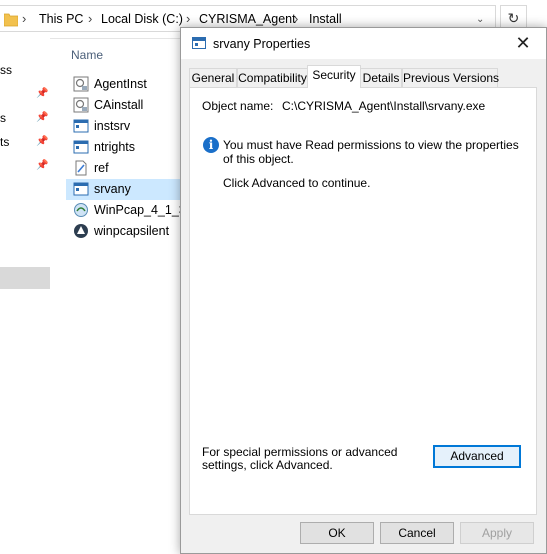 Image resolution: width=547 pixels, height=554 pixels. What do you see at coordinates (120, 84) in the screenshot?
I see `file-name: AgentInst` at bounding box center [120, 84].